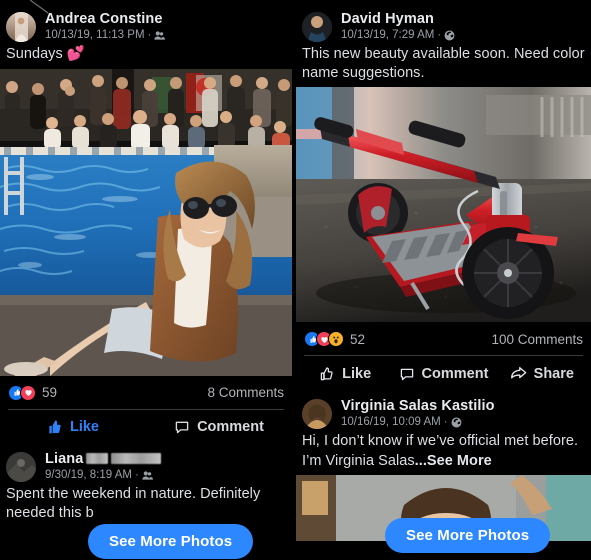 The width and height of the screenshot is (591, 560). What do you see at coordinates (64, 458) in the screenshot?
I see `post-author-first: Liana` at bounding box center [64, 458].